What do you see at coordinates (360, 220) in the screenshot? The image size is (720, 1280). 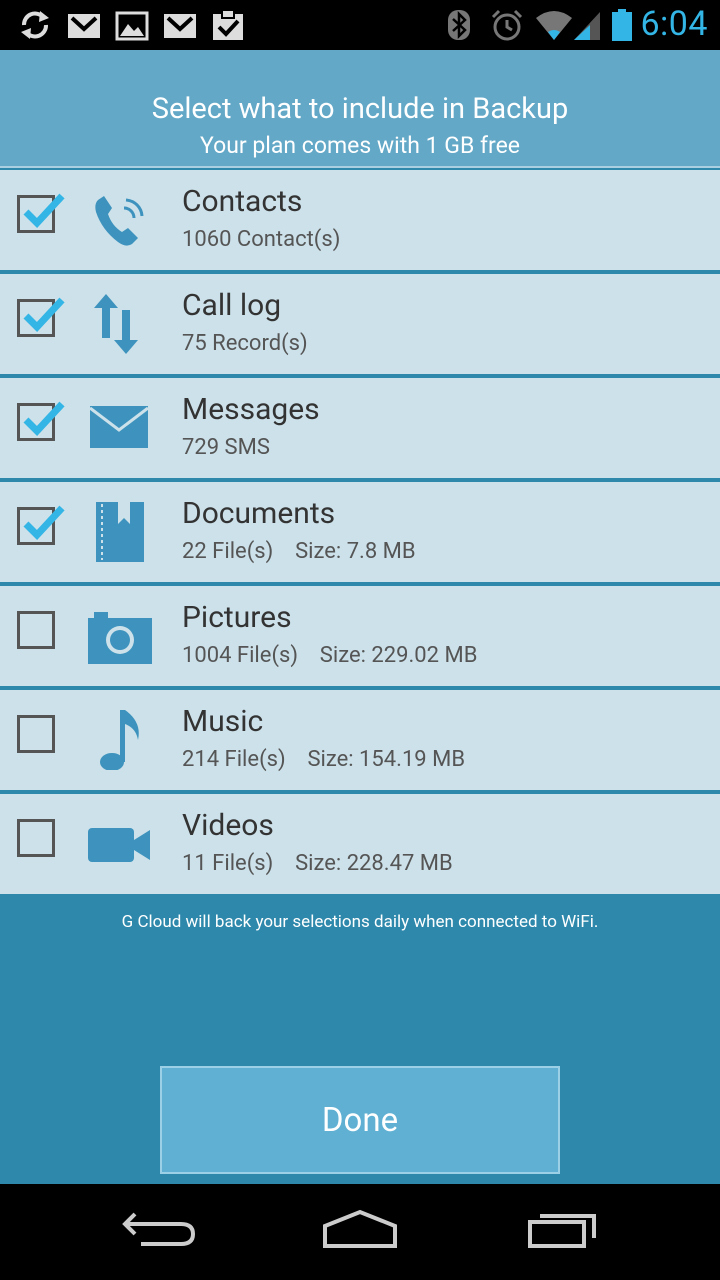 I see `list-item-contacts: Contacts 1060 Contact(s)` at bounding box center [360, 220].